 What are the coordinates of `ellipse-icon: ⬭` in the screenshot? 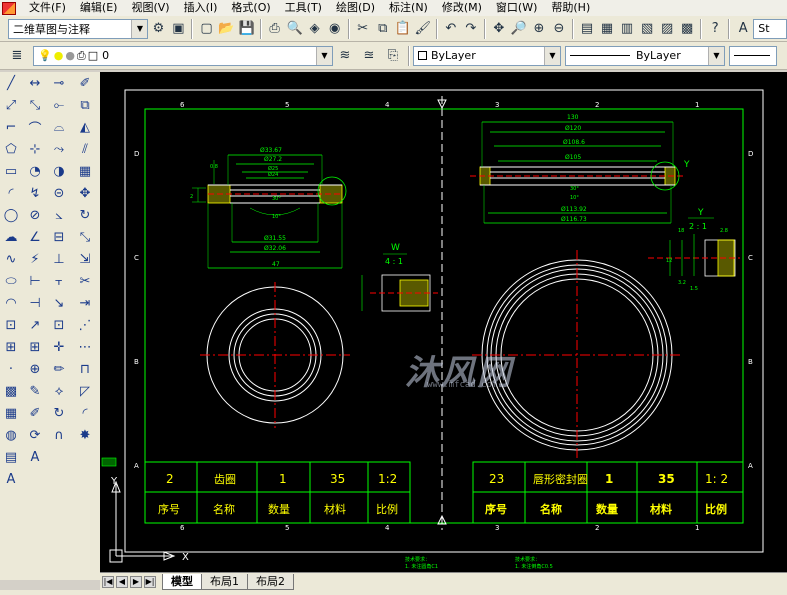 It's located at (11, 281).